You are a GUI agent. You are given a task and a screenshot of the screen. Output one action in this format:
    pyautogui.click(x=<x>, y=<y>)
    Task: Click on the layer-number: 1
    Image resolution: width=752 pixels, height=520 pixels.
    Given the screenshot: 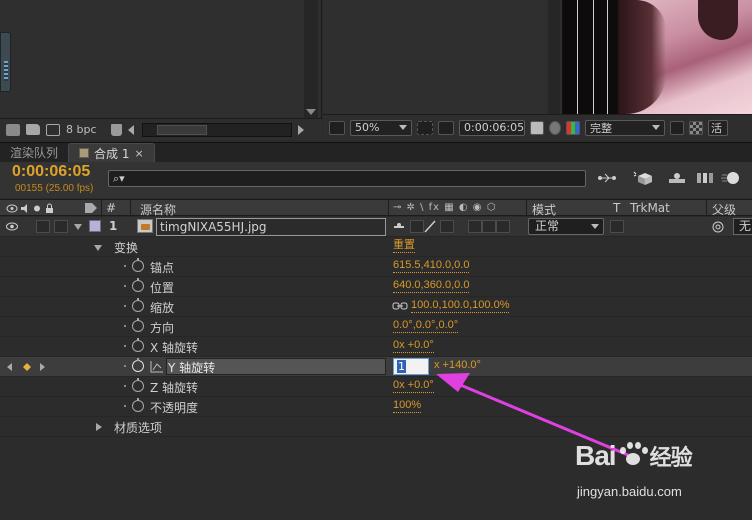 What is the action you would take?
    pyautogui.click(x=113, y=226)
    